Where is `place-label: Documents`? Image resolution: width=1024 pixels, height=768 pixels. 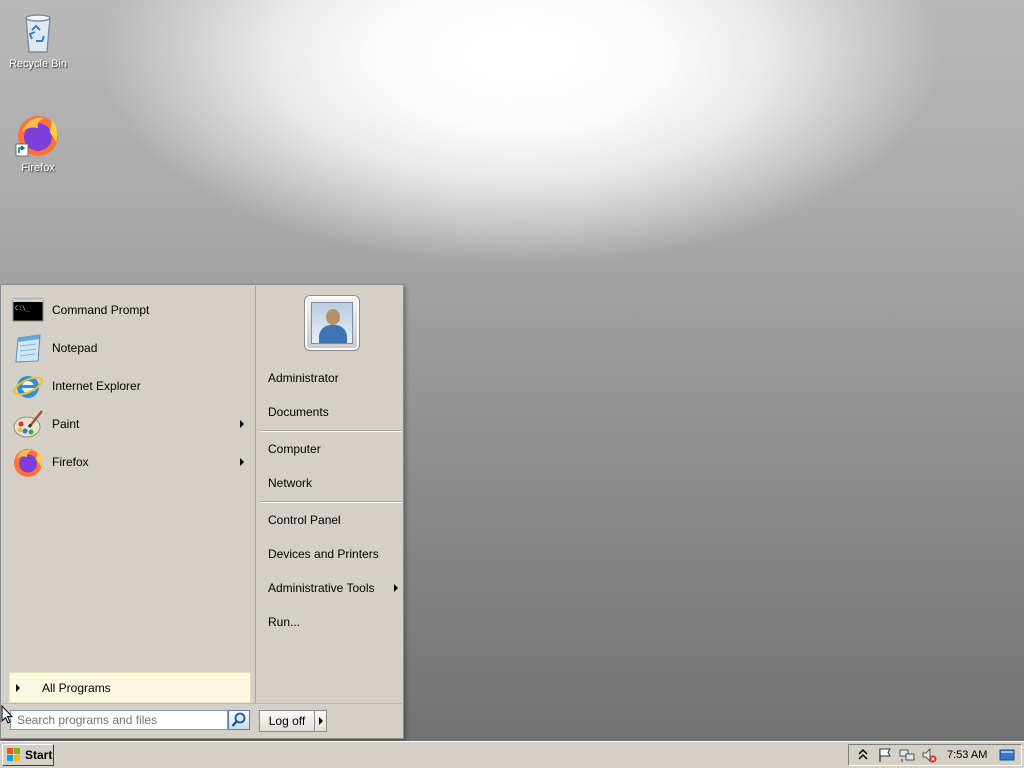
place-label: Documents is located at coordinates (298, 412).